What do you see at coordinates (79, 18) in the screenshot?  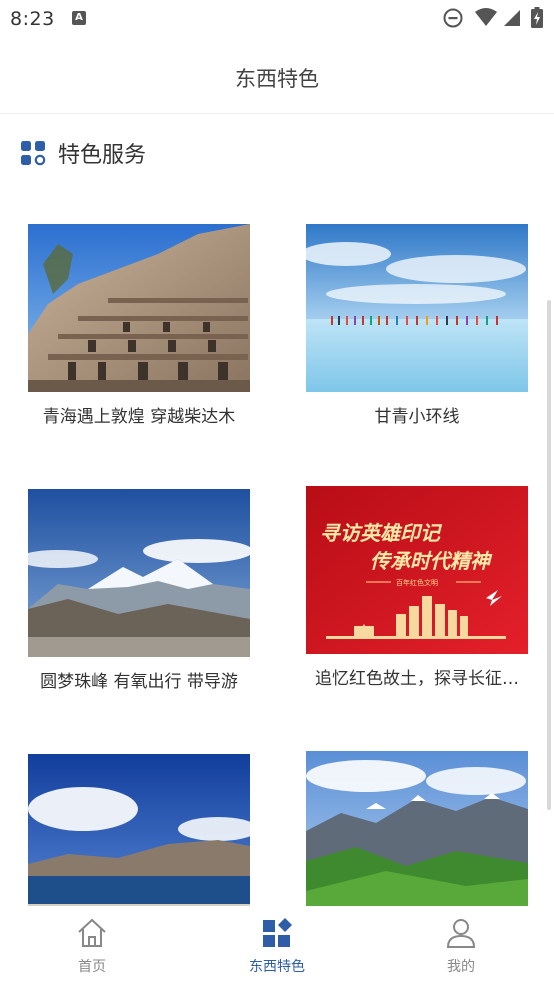 I see `keyboard-a-icon: A` at bounding box center [79, 18].